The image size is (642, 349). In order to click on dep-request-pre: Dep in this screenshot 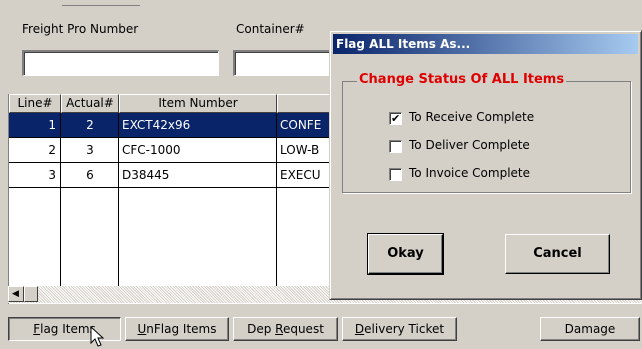, I will do `click(261, 329)`.